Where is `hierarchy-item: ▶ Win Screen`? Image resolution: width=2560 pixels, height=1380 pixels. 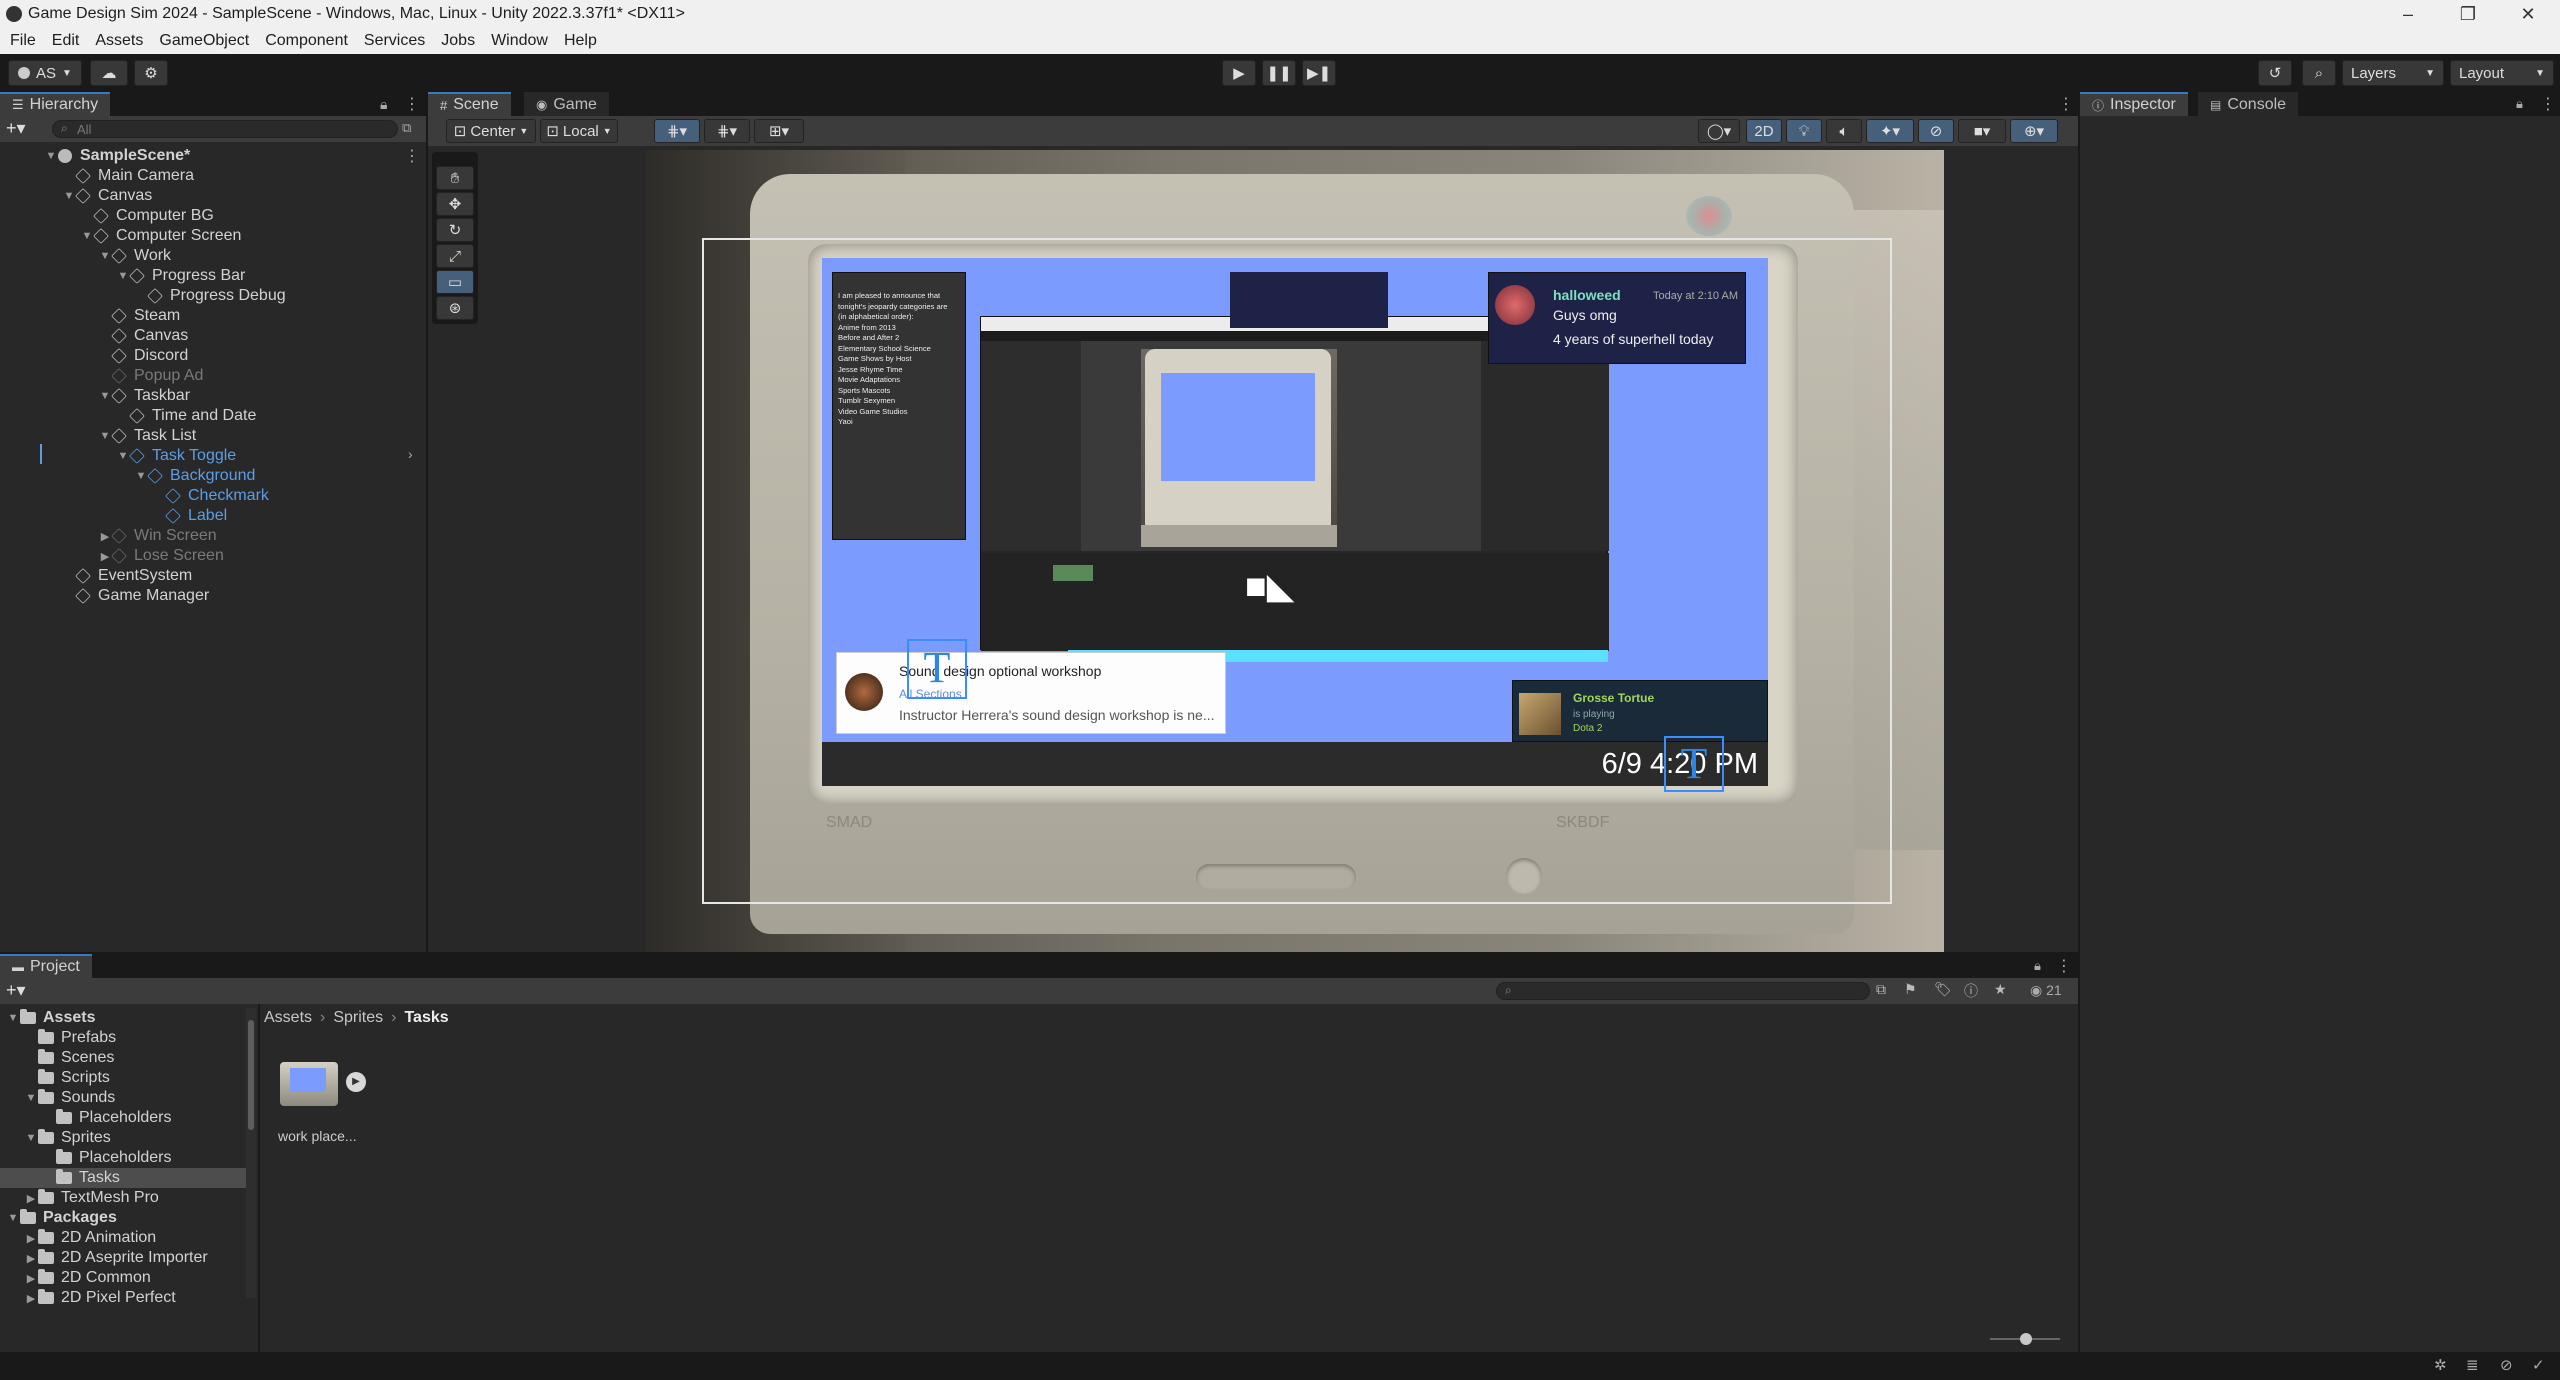 hierarchy-item: ▶ Win Screen is located at coordinates (157, 536).